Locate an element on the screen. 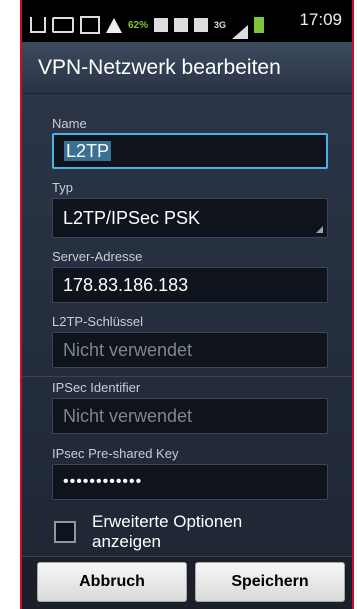 This screenshot has width=357, height=609. l2tp-secret-label: L2TP-Schlüssel is located at coordinates (98, 321).